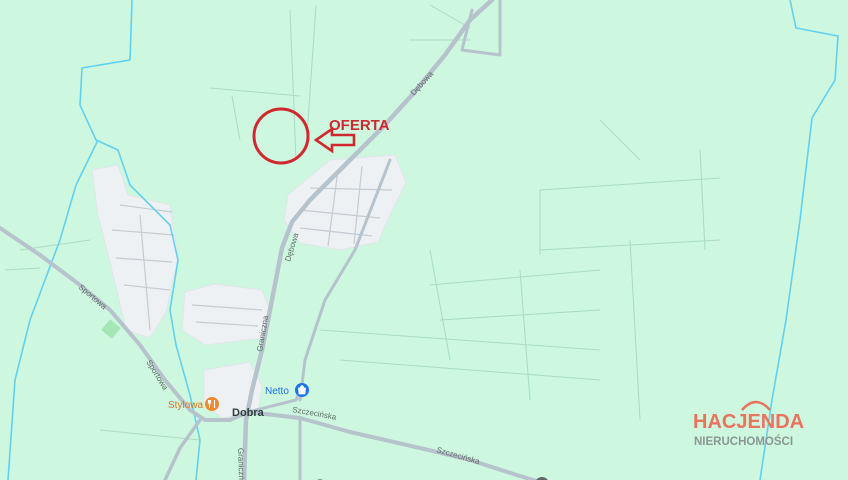 This screenshot has width=848, height=480. Describe the element at coordinates (185, 405) in the screenshot. I see `poi-stylowa-label: Stylowa` at that location.